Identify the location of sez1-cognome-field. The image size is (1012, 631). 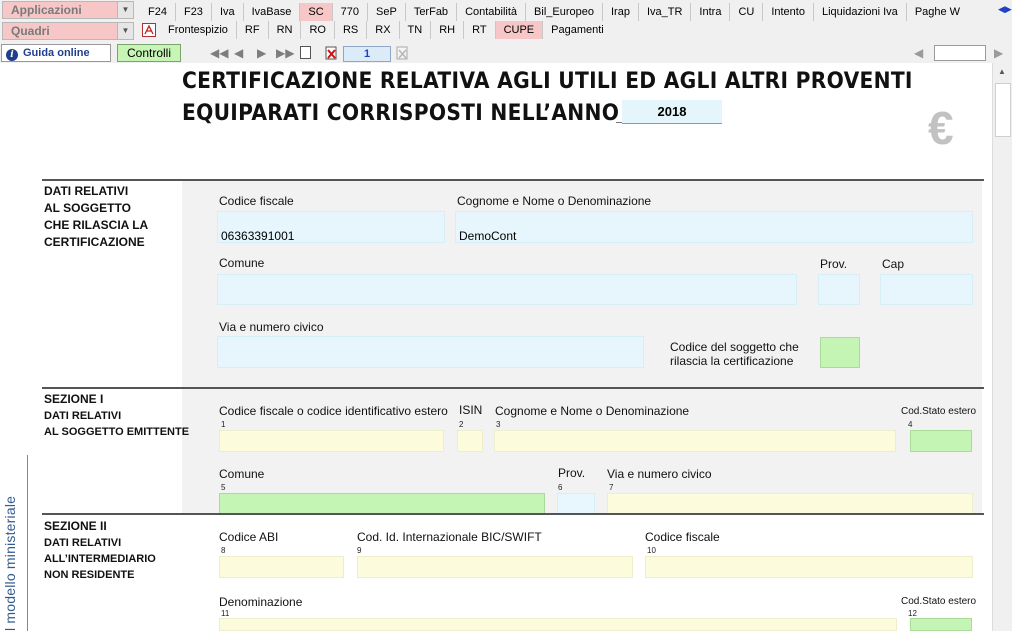
(695, 441).